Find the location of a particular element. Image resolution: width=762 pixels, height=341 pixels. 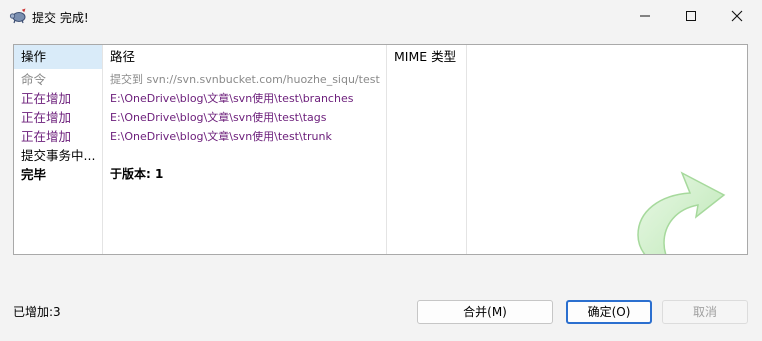

action-cell: 命令 is located at coordinates (34, 79).